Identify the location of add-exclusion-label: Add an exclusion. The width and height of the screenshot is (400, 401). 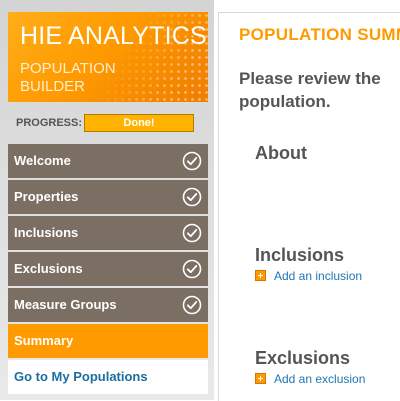
(320, 378).